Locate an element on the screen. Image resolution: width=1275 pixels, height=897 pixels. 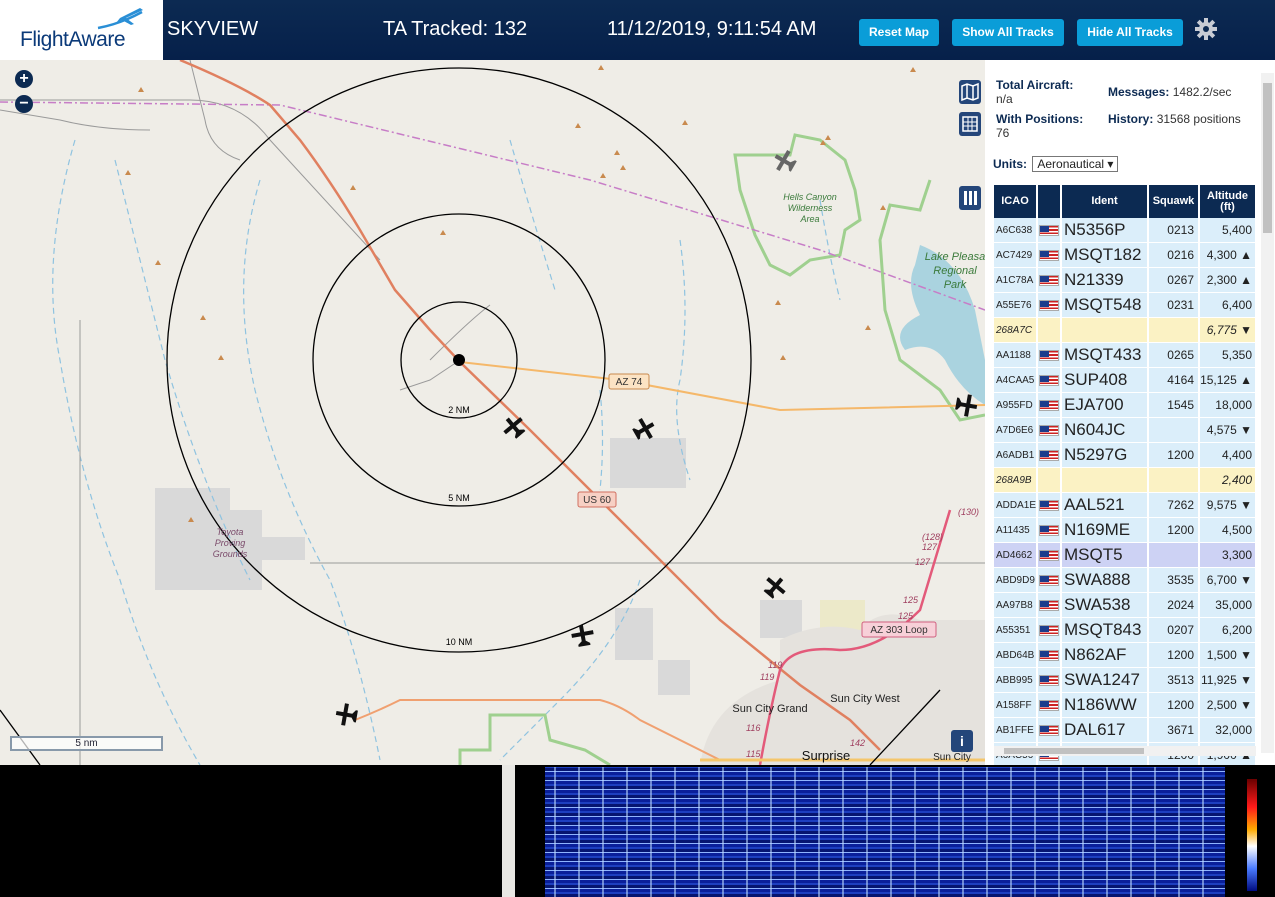
table-row: AC7429 MSQT182 0216 4,300 ▲ is located at coordinates (1125, 255).